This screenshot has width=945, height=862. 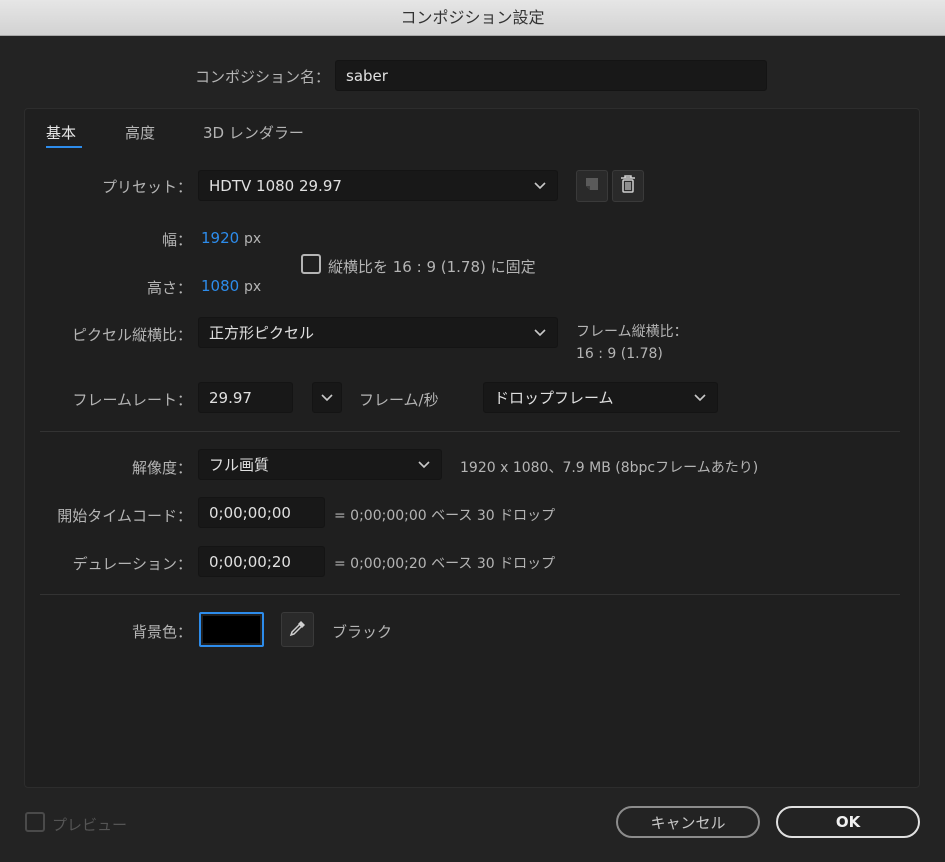 I want to click on tab-advanced: 高度, so click(x=140, y=132).